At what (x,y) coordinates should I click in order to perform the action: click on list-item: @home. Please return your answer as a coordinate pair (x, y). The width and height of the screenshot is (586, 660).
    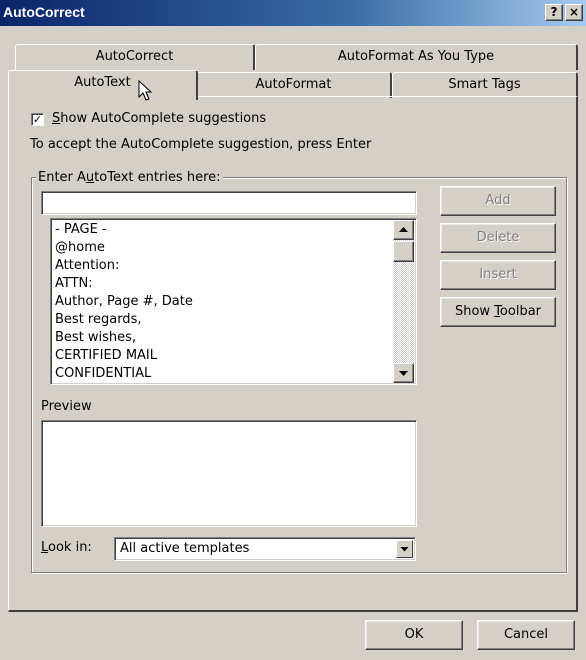
    Looking at the image, I should click on (80, 248).